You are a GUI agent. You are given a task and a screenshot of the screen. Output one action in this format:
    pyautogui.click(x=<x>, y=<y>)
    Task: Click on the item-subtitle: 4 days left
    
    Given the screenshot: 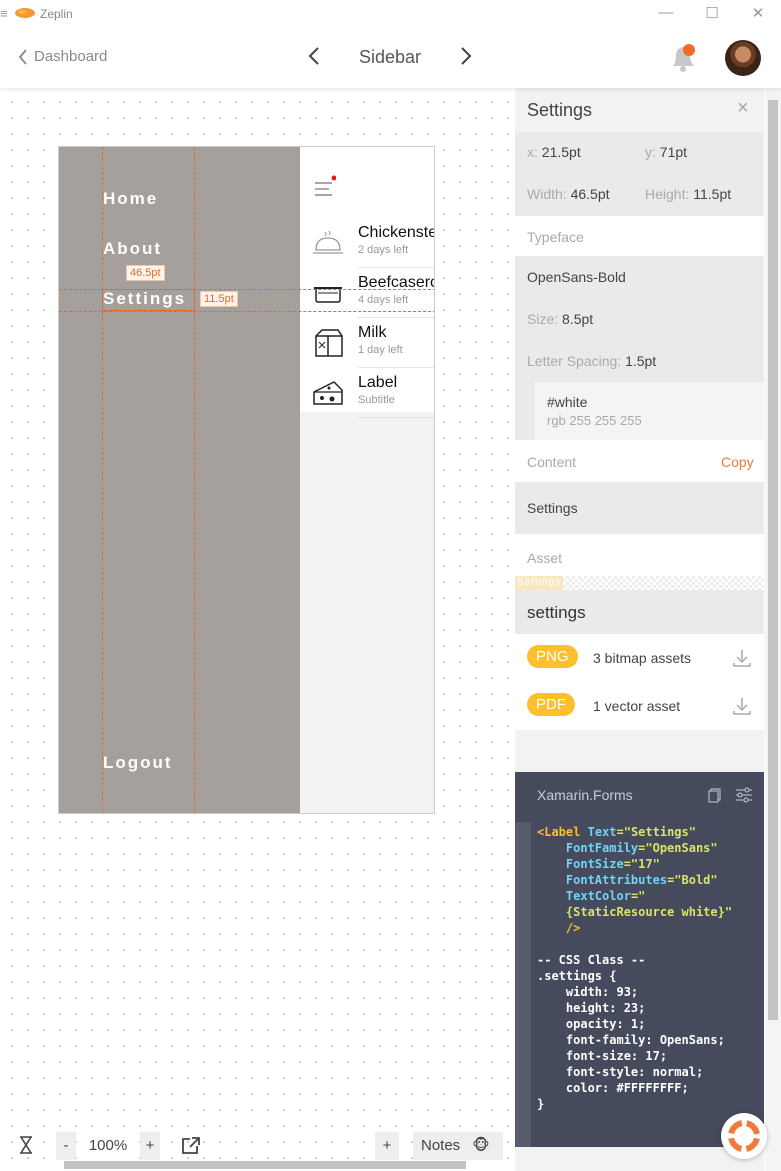 What is the action you would take?
    pyautogui.click(x=383, y=300)
    